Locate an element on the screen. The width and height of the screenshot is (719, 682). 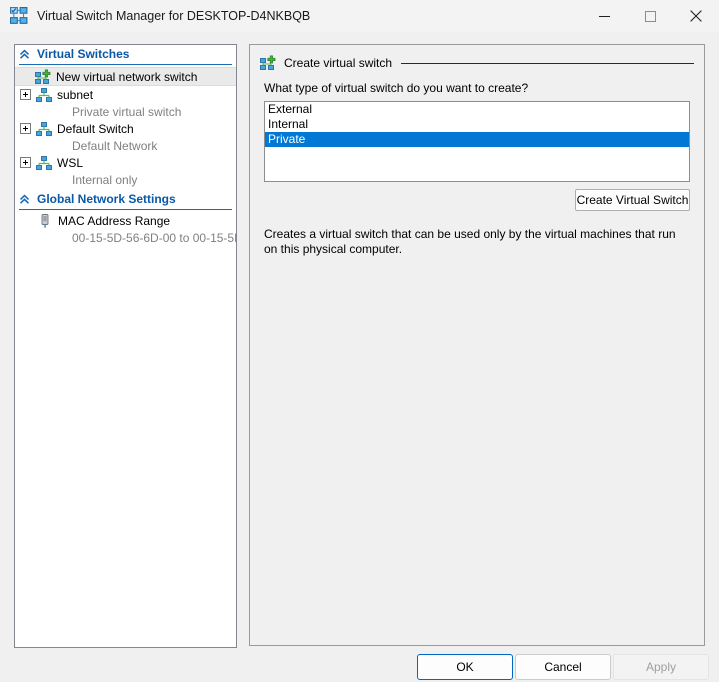
tree-item-subtitle: Internal only is located at coordinates (105, 179).